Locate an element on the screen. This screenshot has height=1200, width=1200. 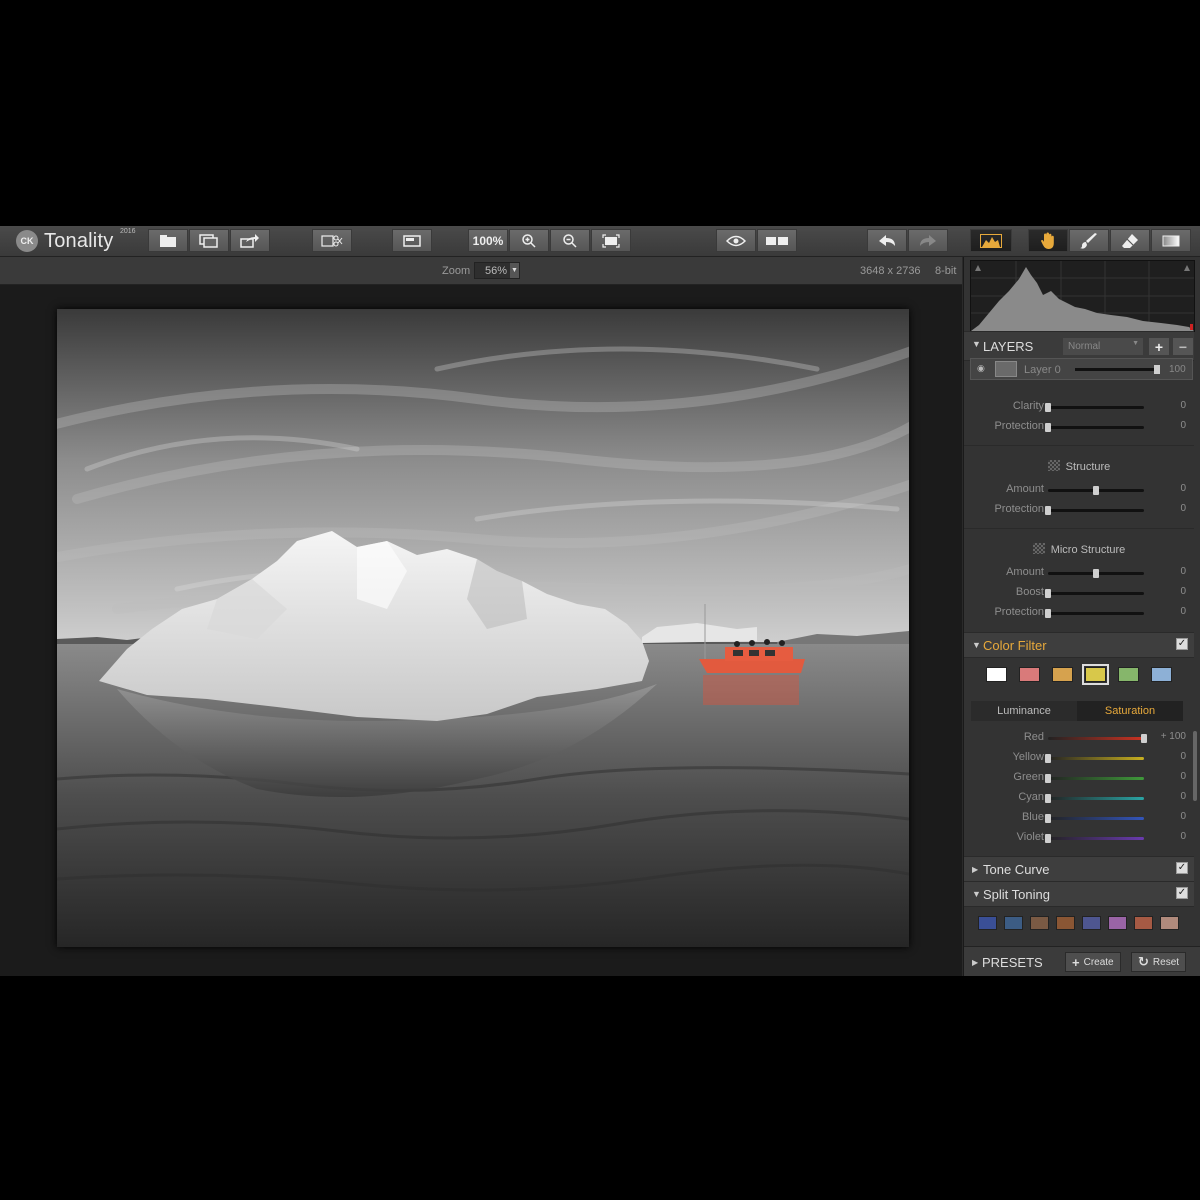
app-logo: CK Tonality 2016 is located at coordinates (76, 240).